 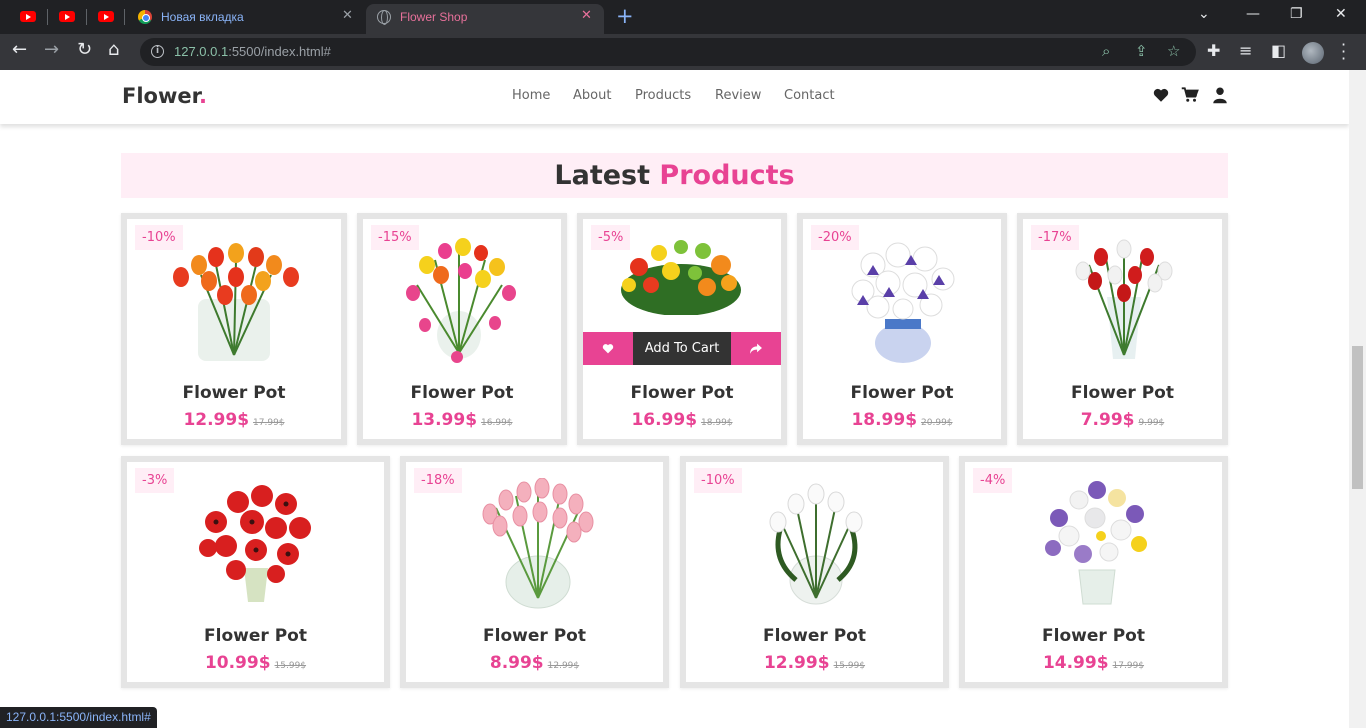 What do you see at coordinates (252, 51) in the screenshot?
I see `url-text: 127.0.0.1:5500/index.html#` at bounding box center [252, 51].